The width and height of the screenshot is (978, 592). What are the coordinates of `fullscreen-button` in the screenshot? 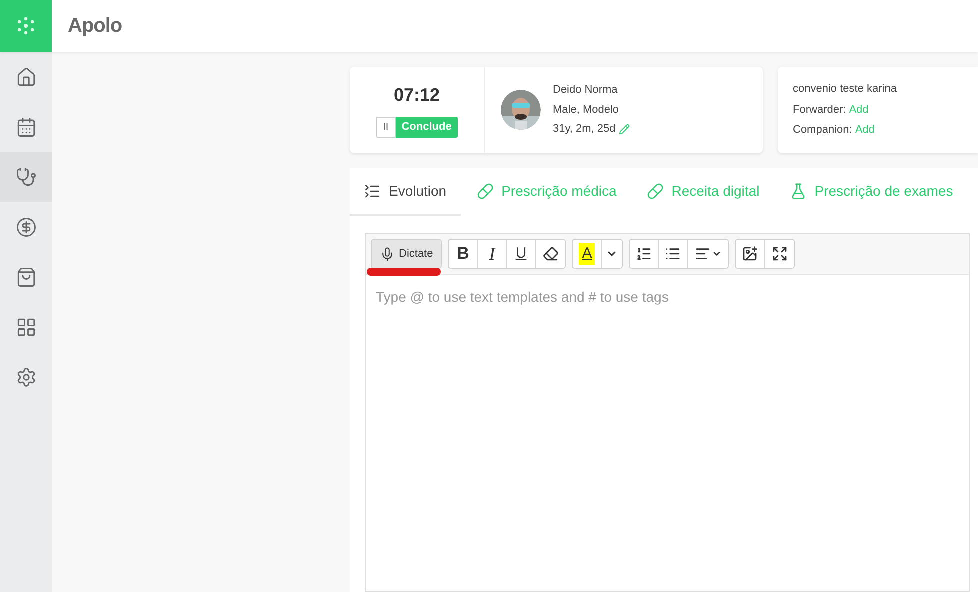 It's located at (779, 254).